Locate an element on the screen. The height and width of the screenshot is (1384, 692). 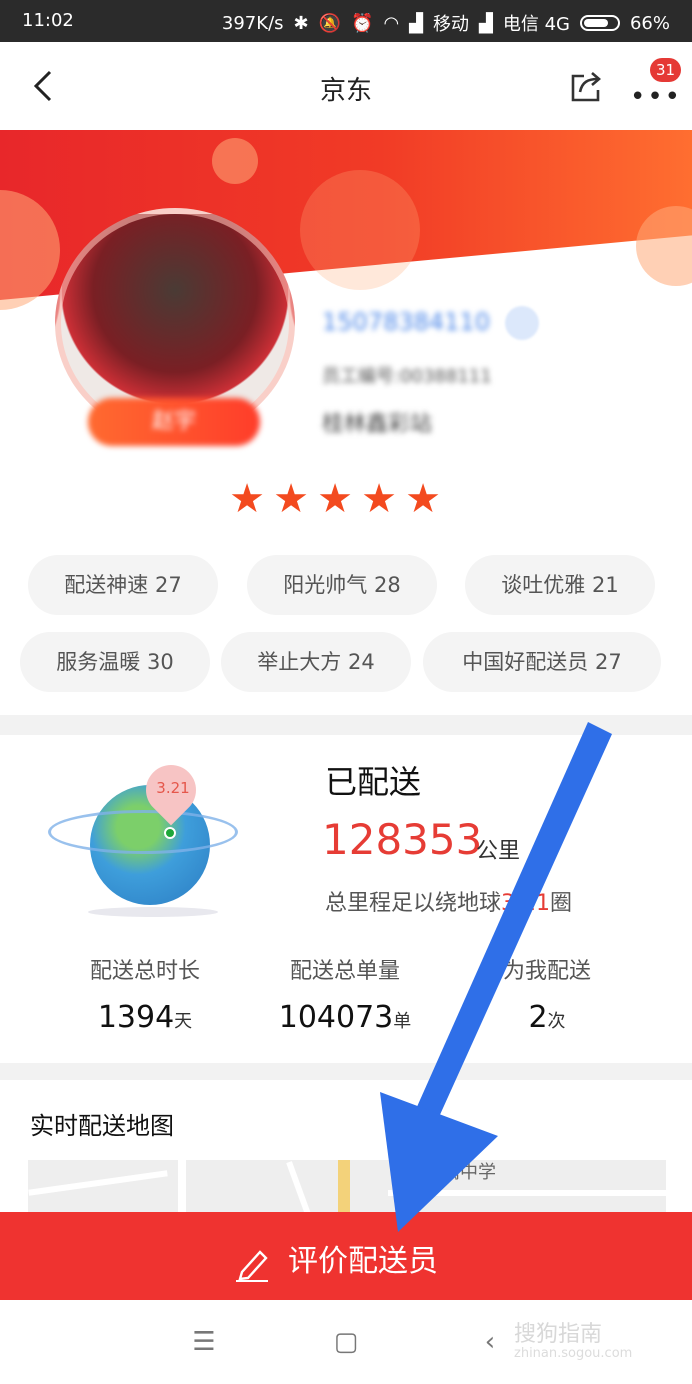
battery-icon is located at coordinates (599, 23).